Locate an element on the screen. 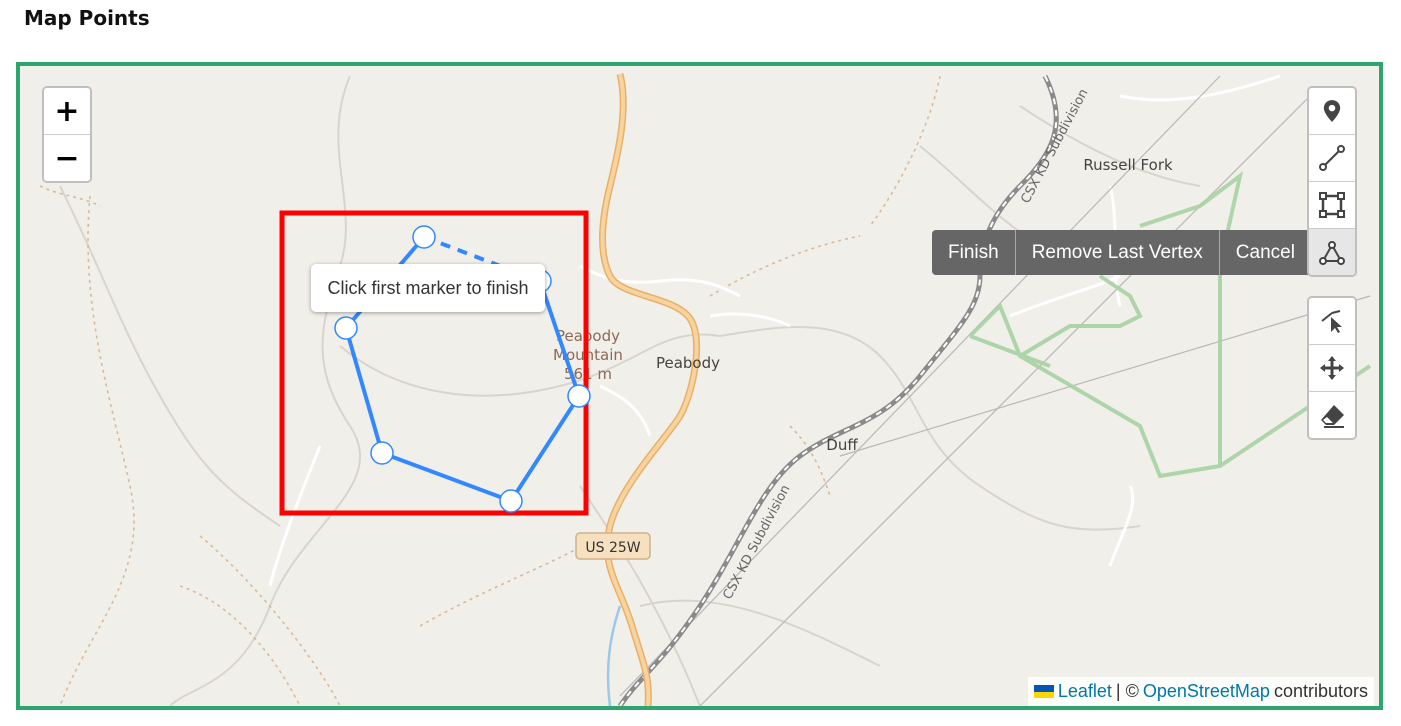 The width and height of the screenshot is (1401, 726). zoom-out-button: − is located at coordinates (67, 158).